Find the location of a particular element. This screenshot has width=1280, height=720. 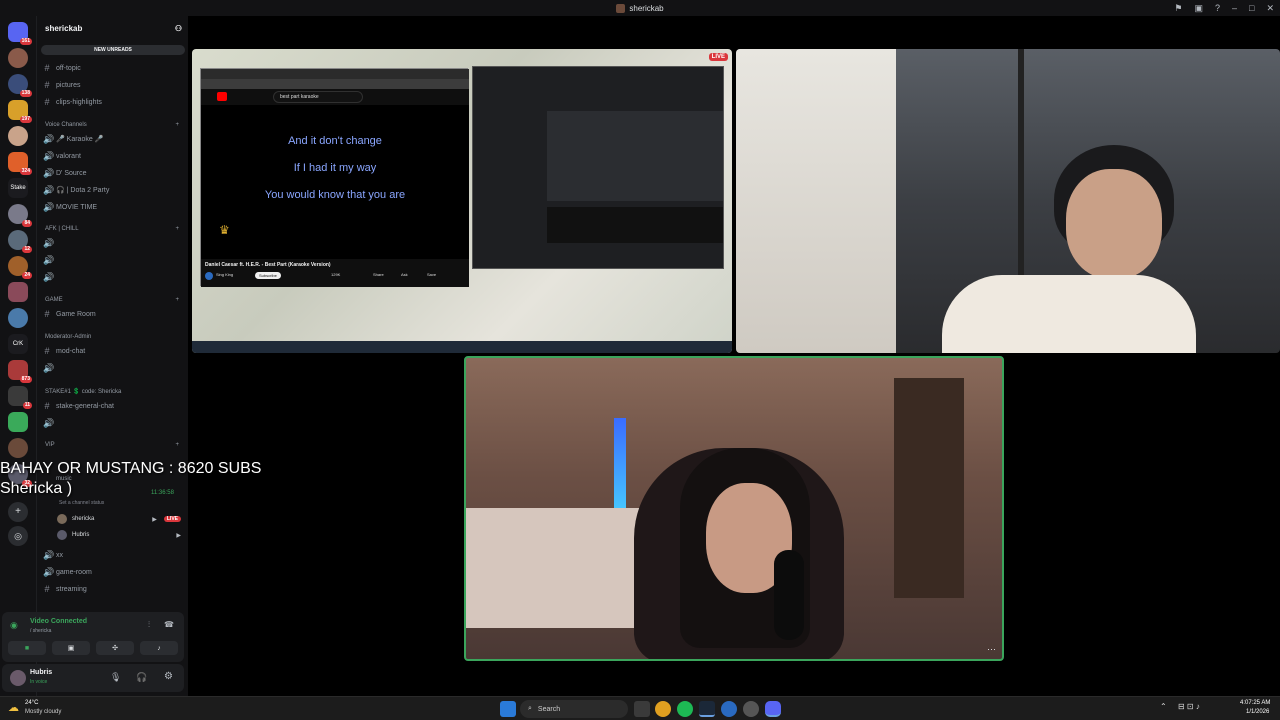

channel-stake-general-chat: # stake-general-chat is located at coordinates (113, 406).